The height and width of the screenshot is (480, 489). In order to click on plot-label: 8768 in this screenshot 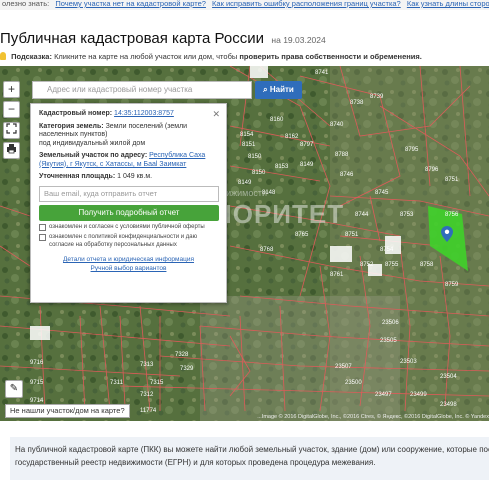, I will do `click(267, 250)`.